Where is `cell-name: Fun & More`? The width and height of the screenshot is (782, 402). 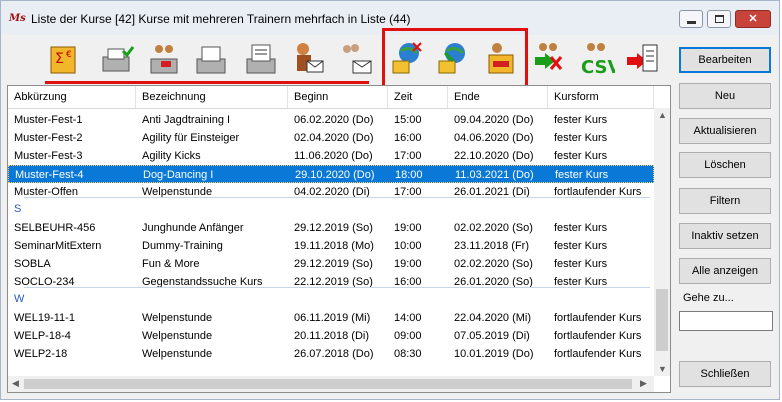
cell-name: Fun & More is located at coordinates (171, 264).